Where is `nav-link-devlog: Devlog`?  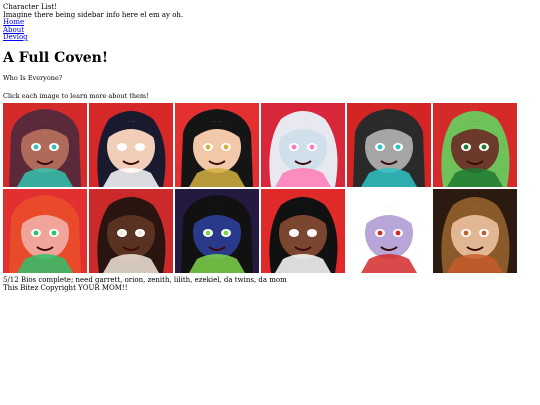 nav-link-devlog: Devlog is located at coordinates (93, 37).